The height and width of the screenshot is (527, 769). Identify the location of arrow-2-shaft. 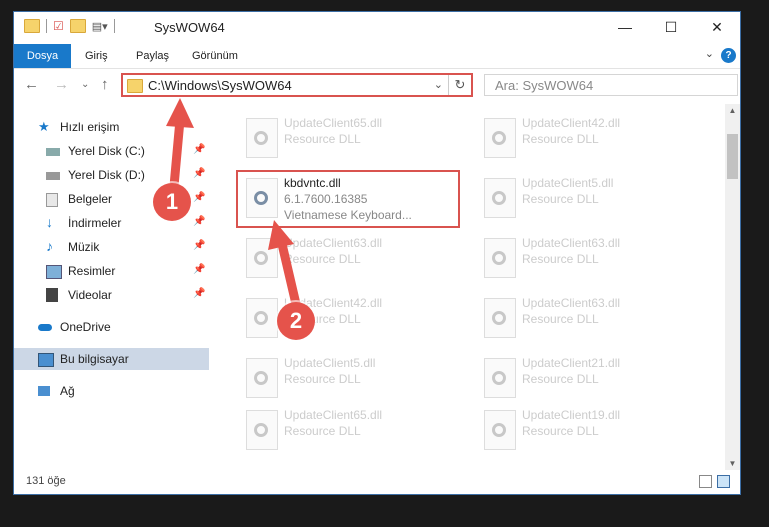
(289, 274).